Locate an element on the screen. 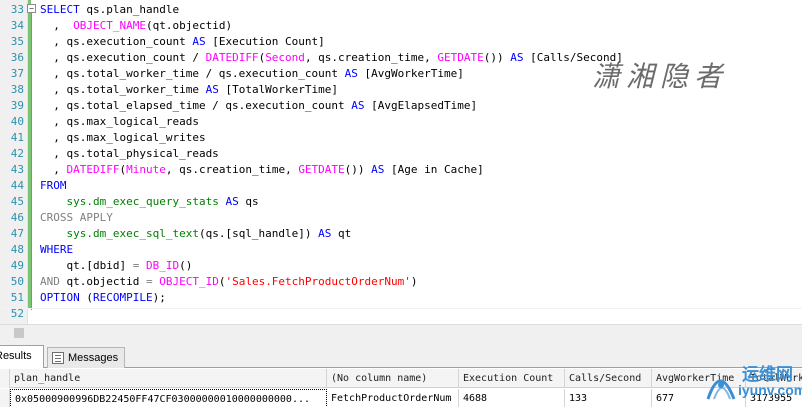 The height and width of the screenshot is (407, 802). tab-results: Results is located at coordinates (22, 356).